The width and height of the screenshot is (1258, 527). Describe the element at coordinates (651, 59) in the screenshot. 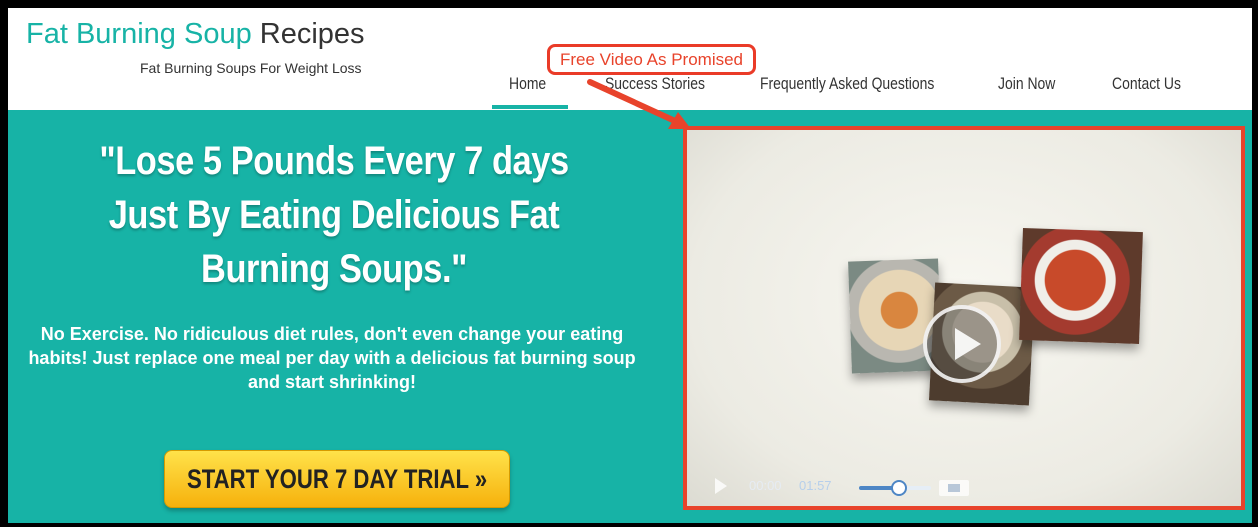

I see `annotation-callout: Free Video As Promised` at that location.